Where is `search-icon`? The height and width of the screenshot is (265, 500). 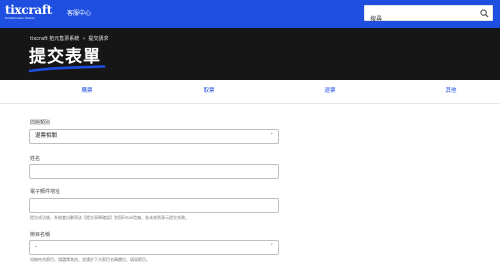 search-icon is located at coordinates (484, 13).